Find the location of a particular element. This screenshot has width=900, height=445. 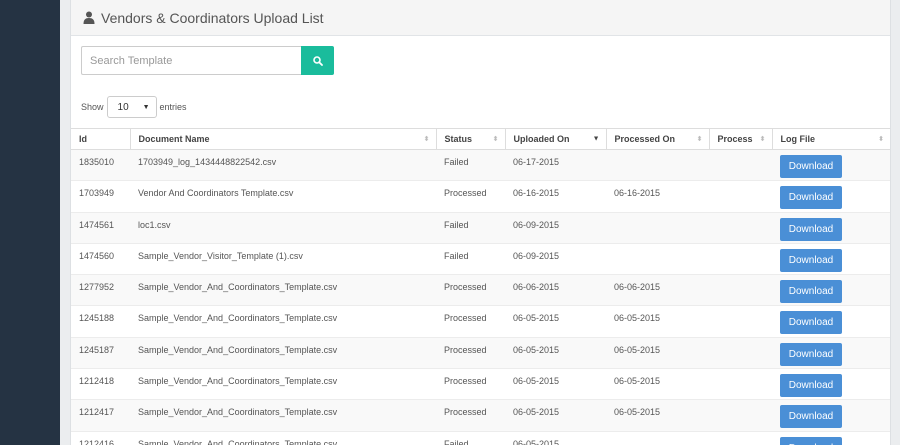

cell-id: 1474560 is located at coordinates (100, 259).